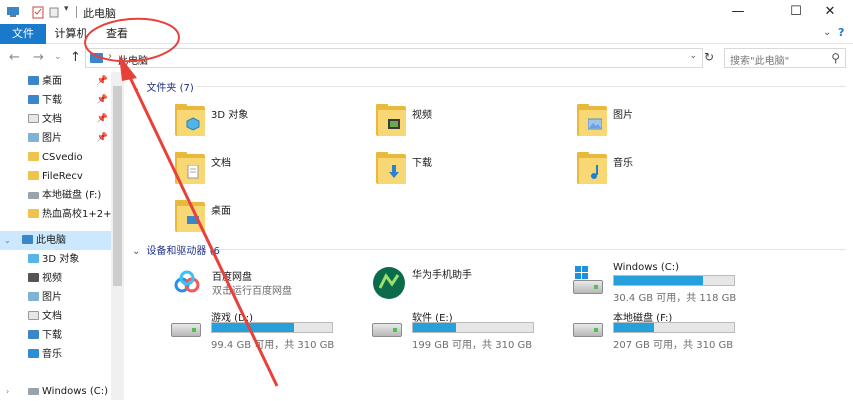 This screenshot has height=401, width=853. What do you see at coordinates (163, 86) in the screenshot?
I see `group-header-folders: ⌄ 文件夹 (7)` at bounding box center [163, 86].